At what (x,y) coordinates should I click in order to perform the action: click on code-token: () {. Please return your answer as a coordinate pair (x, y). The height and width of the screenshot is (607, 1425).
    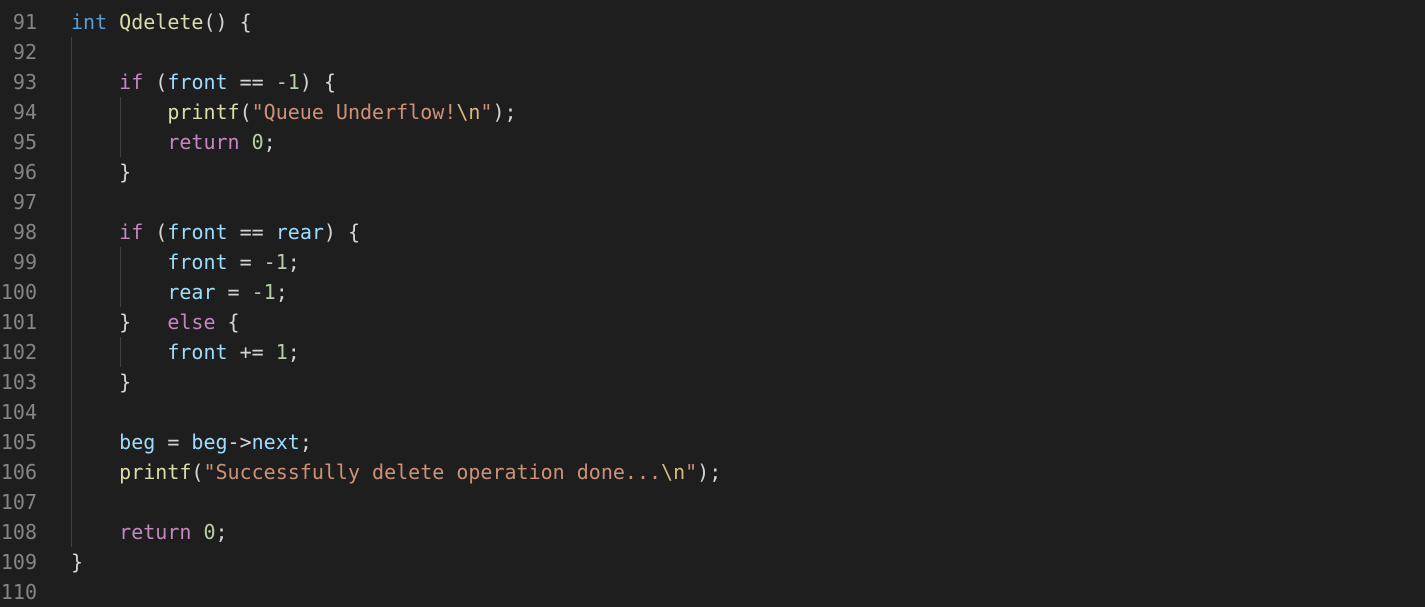
    Looking at the image, I should click on (227, 22).